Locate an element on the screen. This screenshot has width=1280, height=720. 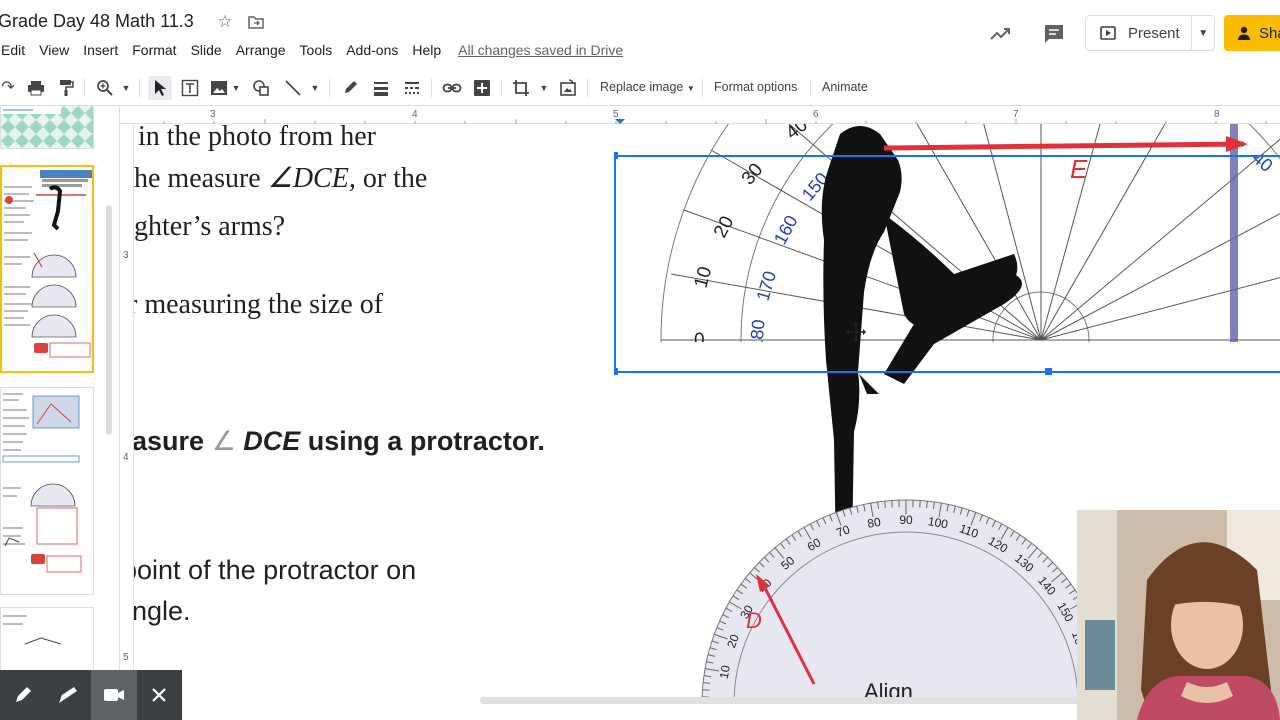
present-icon is located at coordinates (1108, 33).